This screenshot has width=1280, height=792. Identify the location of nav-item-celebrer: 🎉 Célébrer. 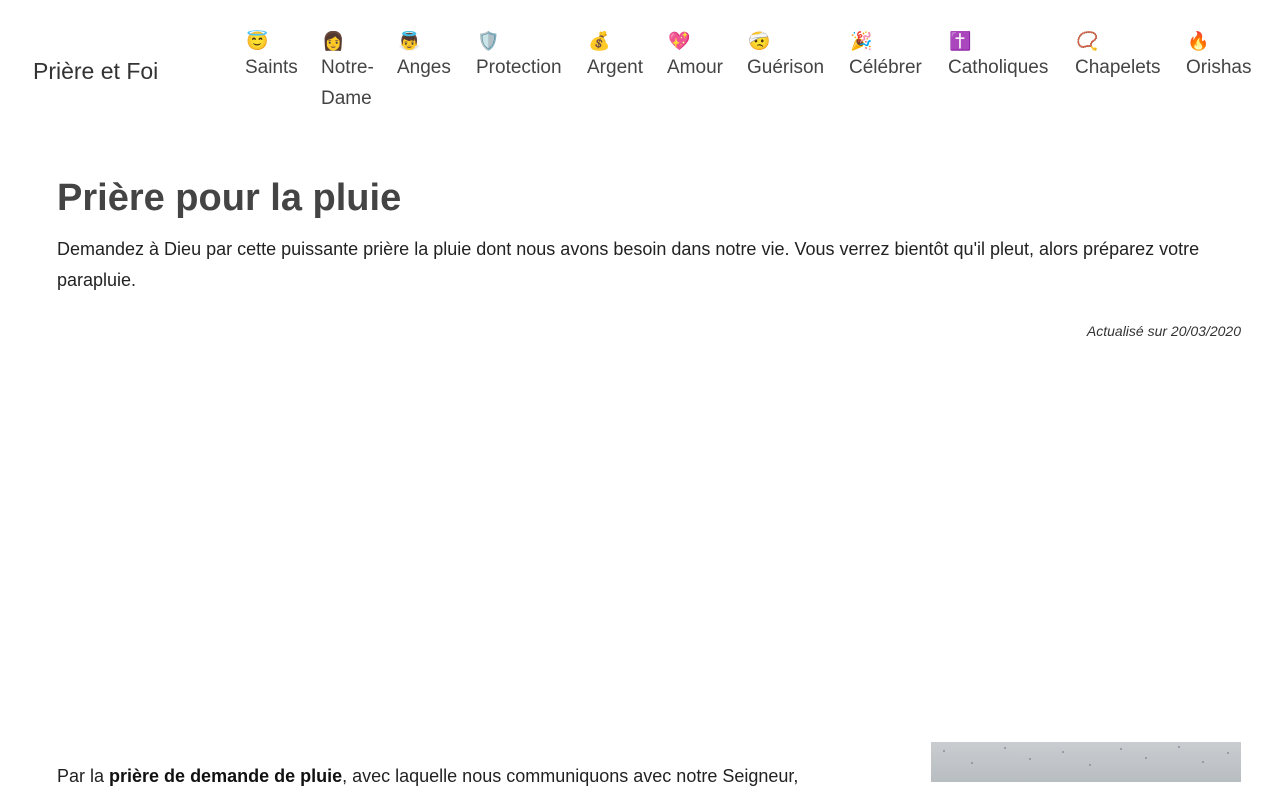
(885, 56).